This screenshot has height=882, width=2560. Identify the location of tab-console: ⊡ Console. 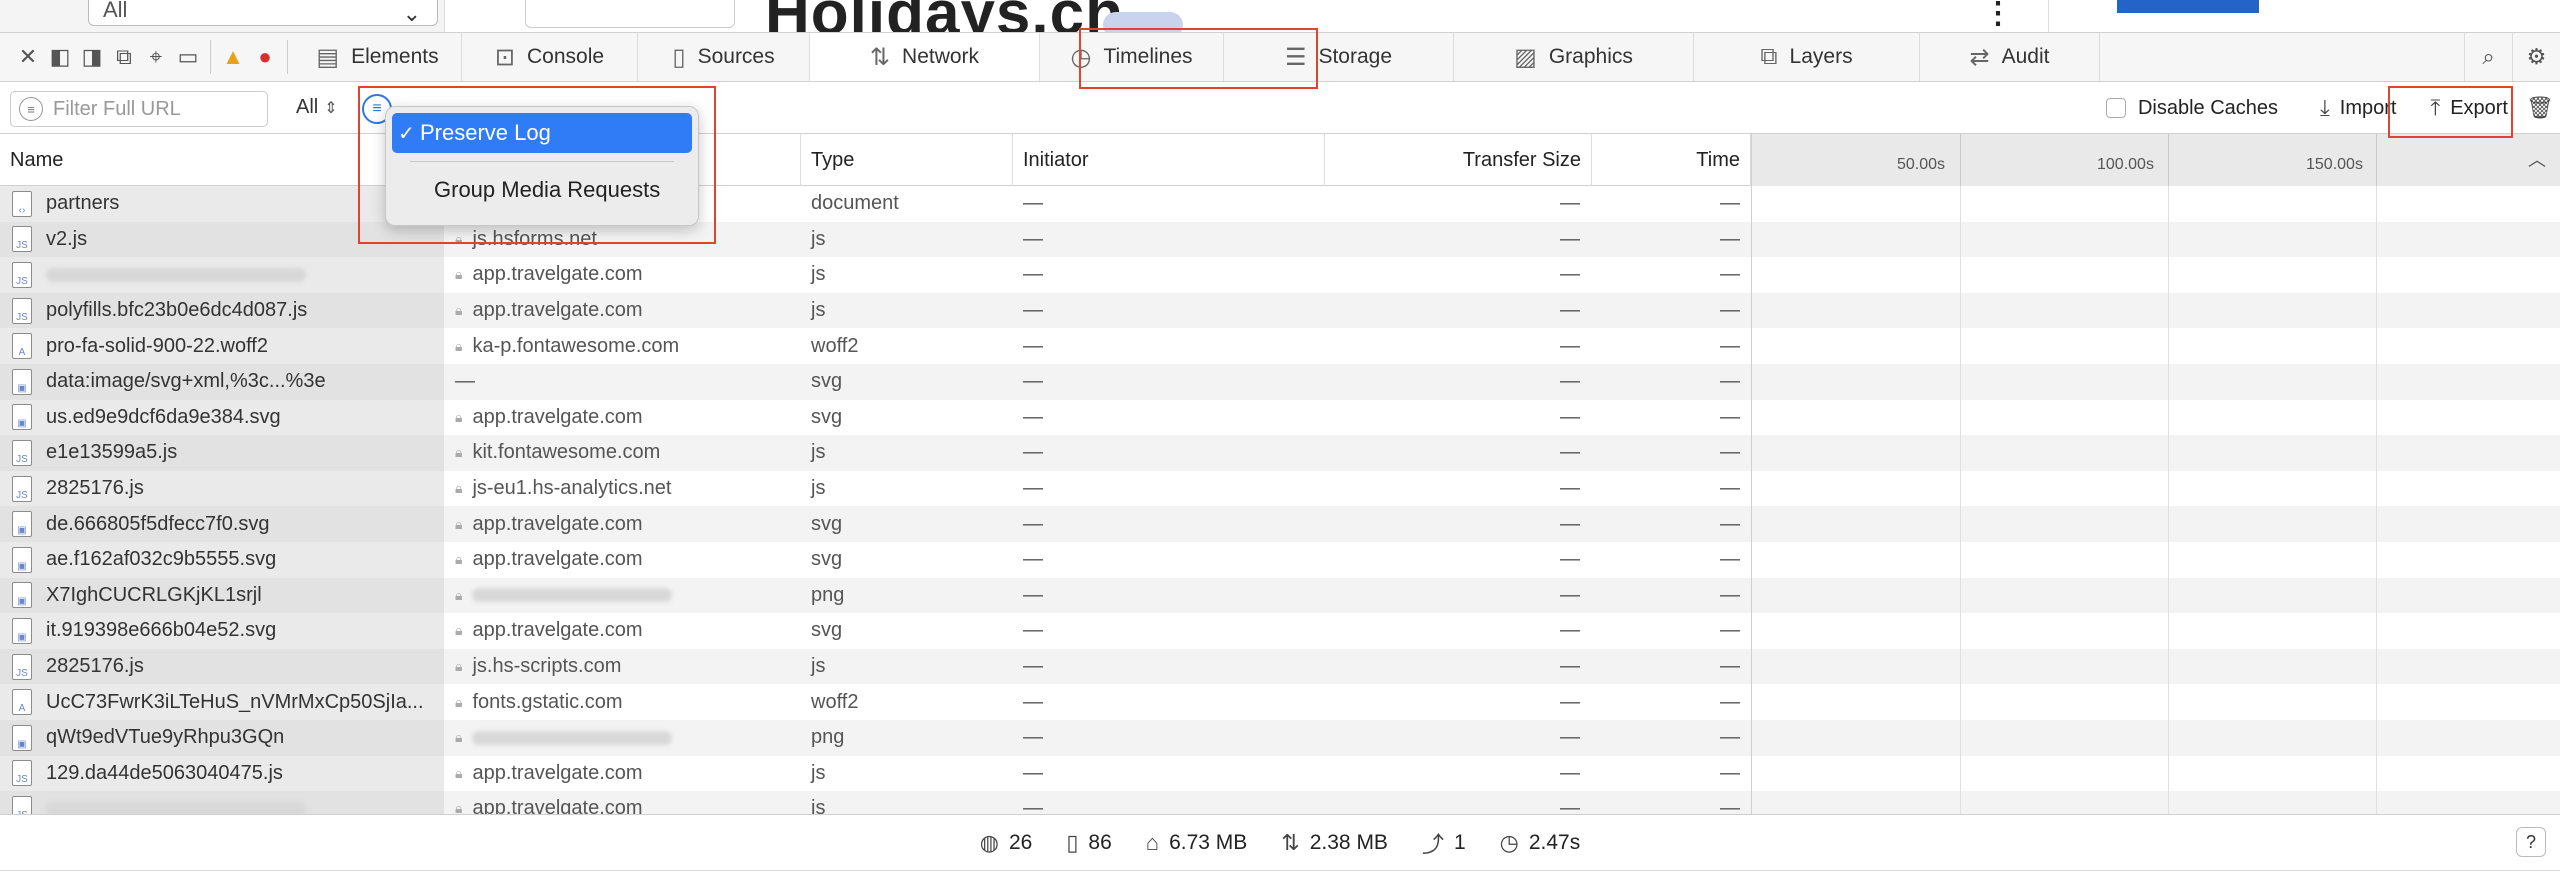
(550, 57).